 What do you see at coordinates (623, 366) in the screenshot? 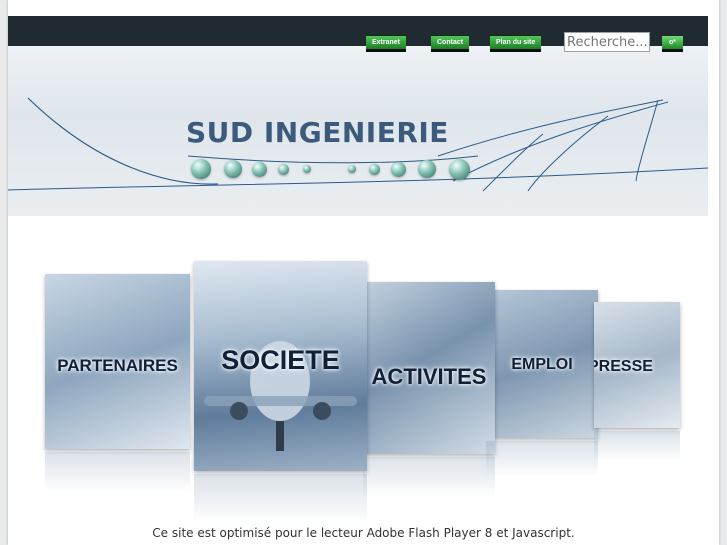
I see `panel-label: PRESSE` at bounding box center [623, 366].